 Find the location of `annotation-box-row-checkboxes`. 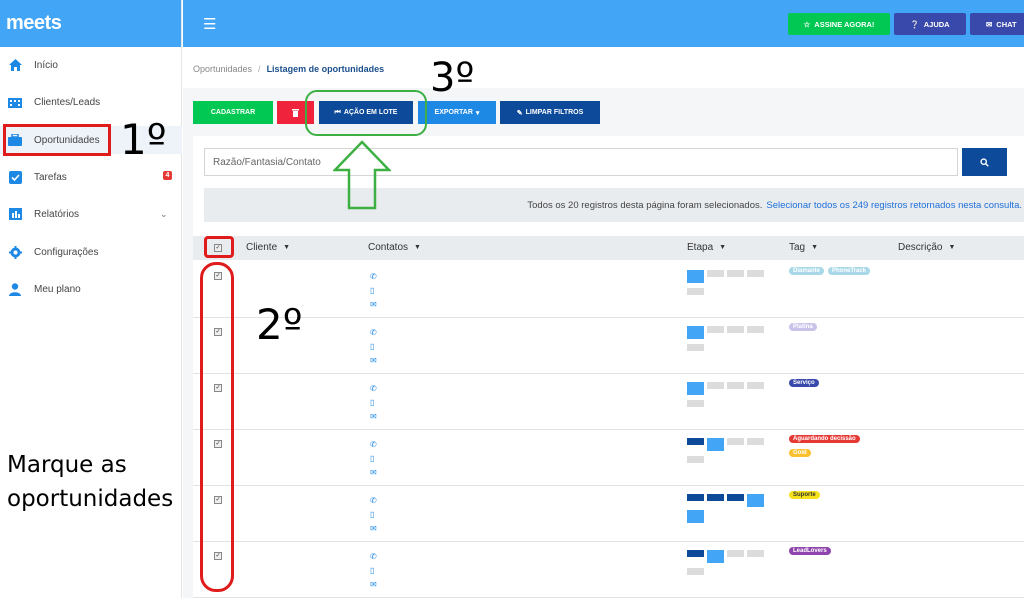

annotation-box-row-checkboxes is located at coordinates (217, 427).